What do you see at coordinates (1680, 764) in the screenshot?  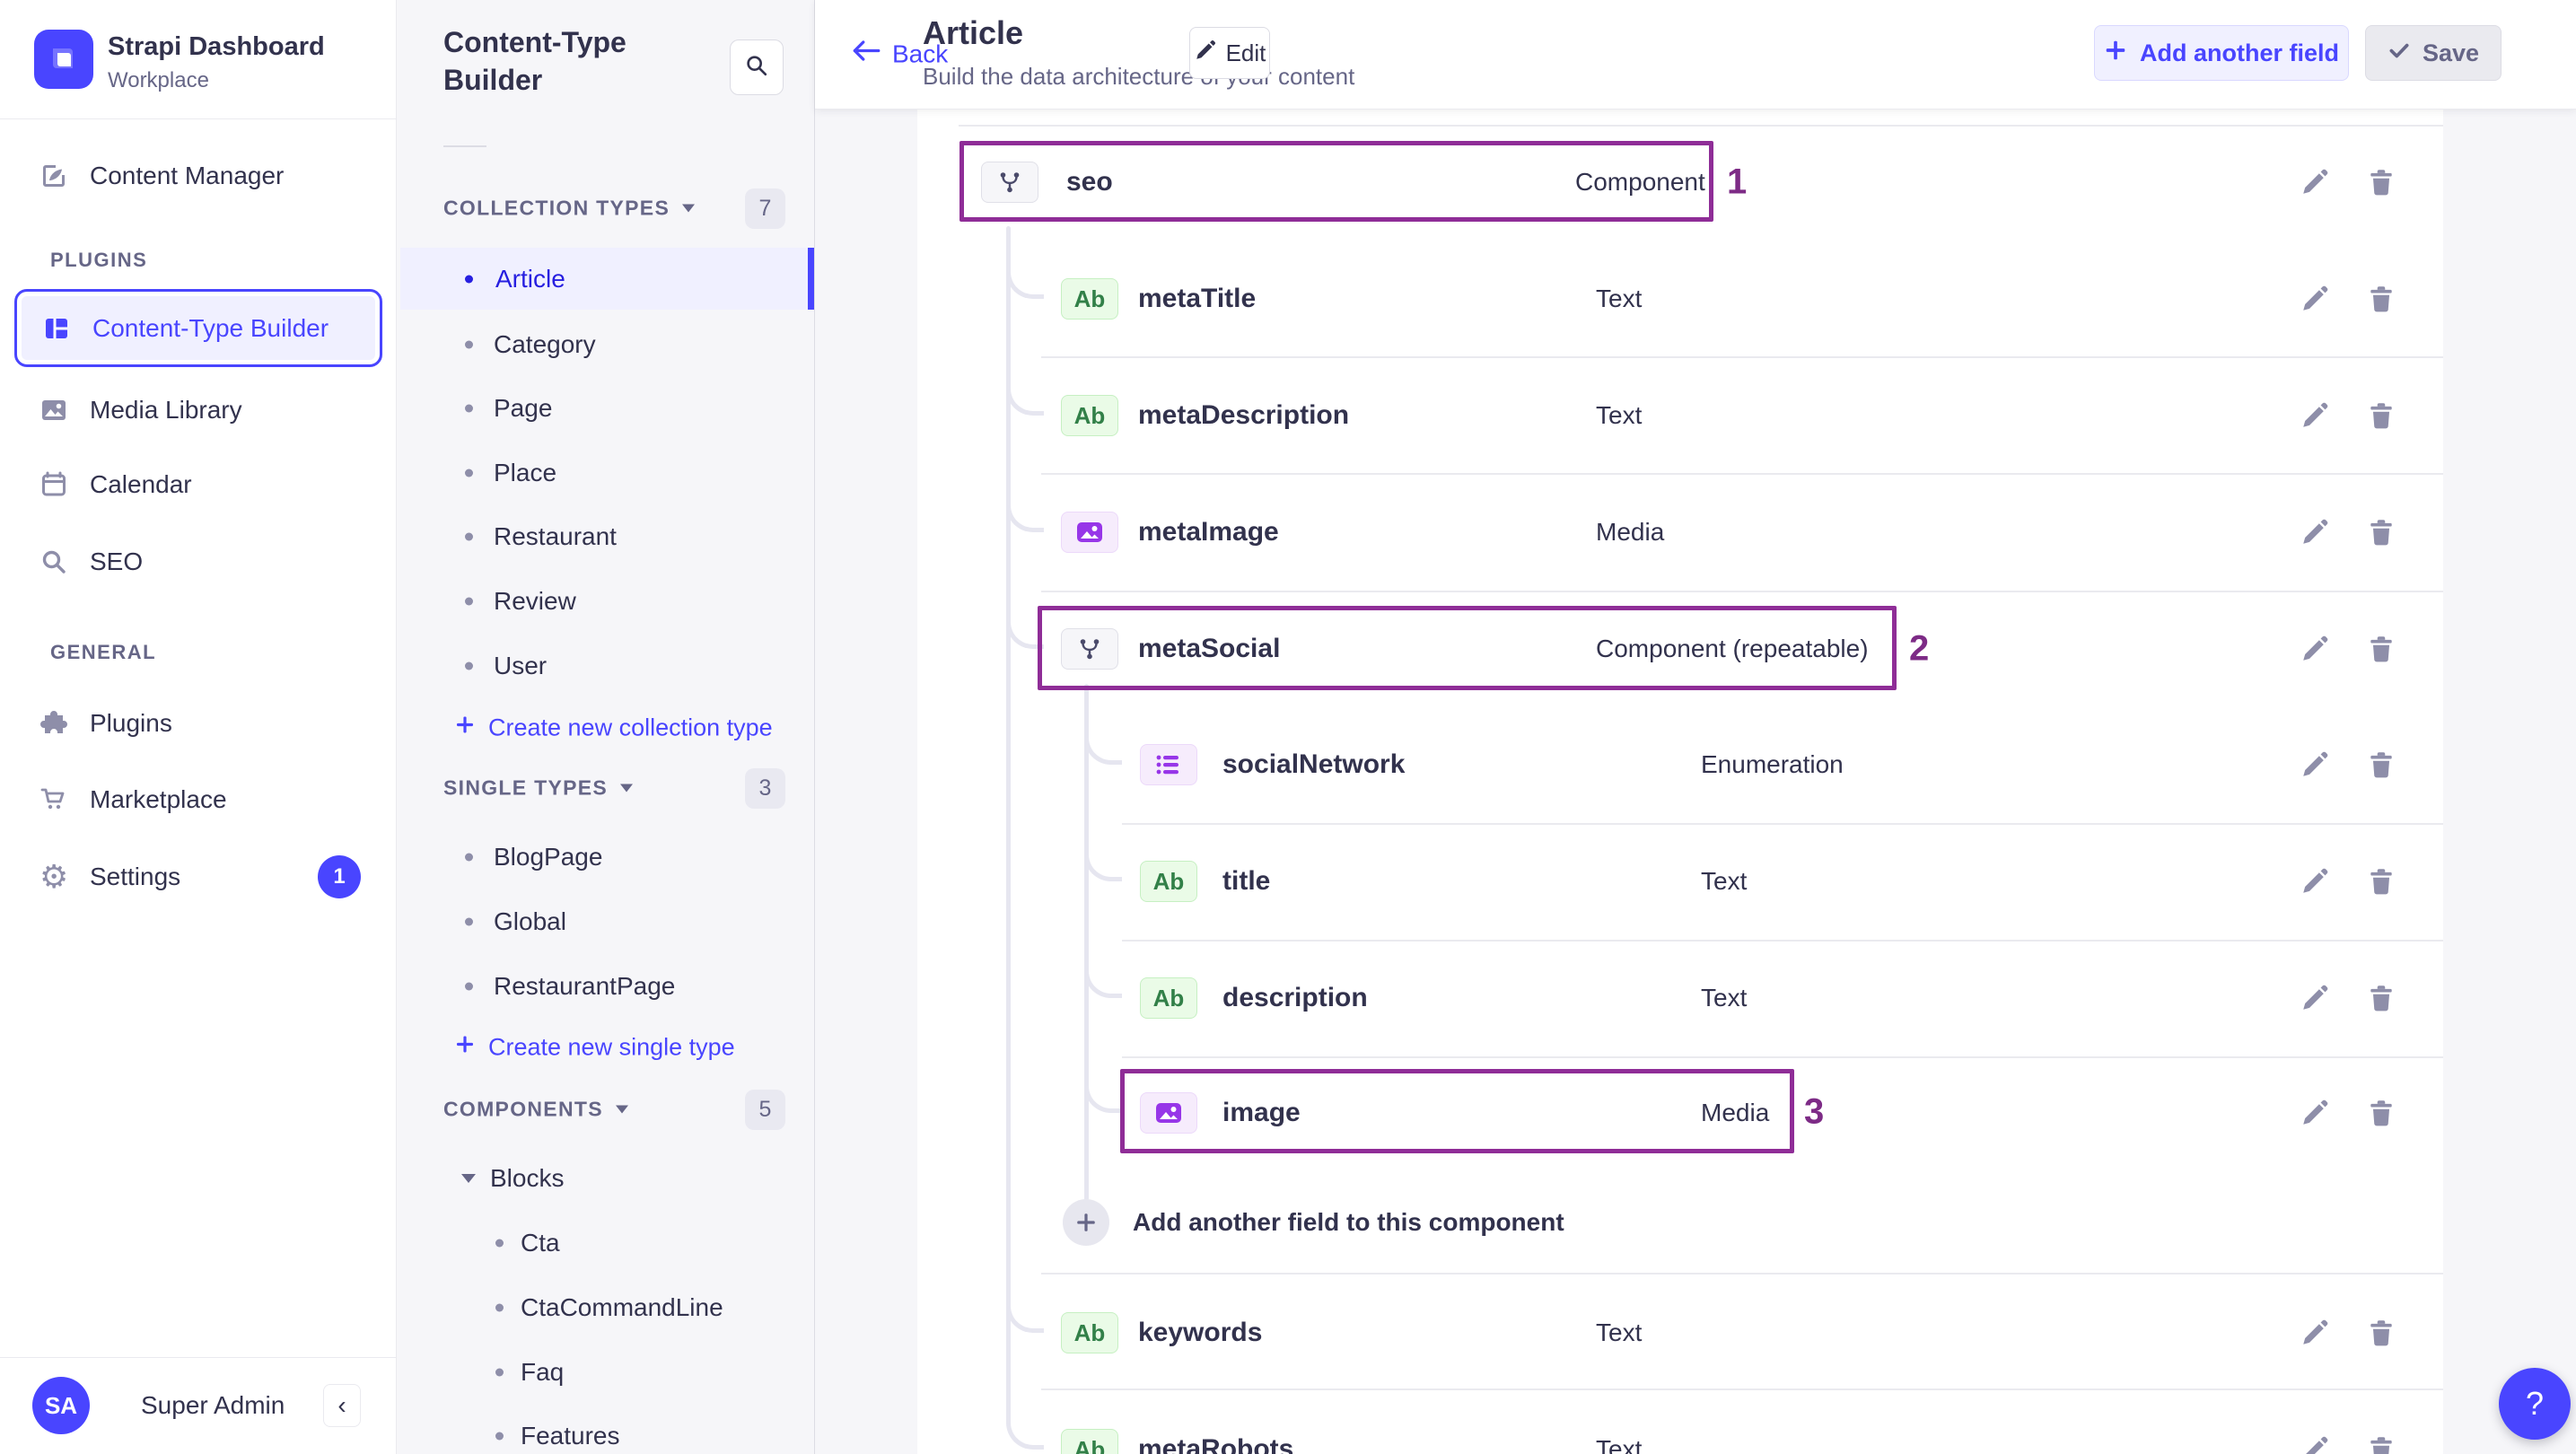 I see `field-row-socialnetwork: socialNetwork Enumeration` at bounding box center [1680, 764].